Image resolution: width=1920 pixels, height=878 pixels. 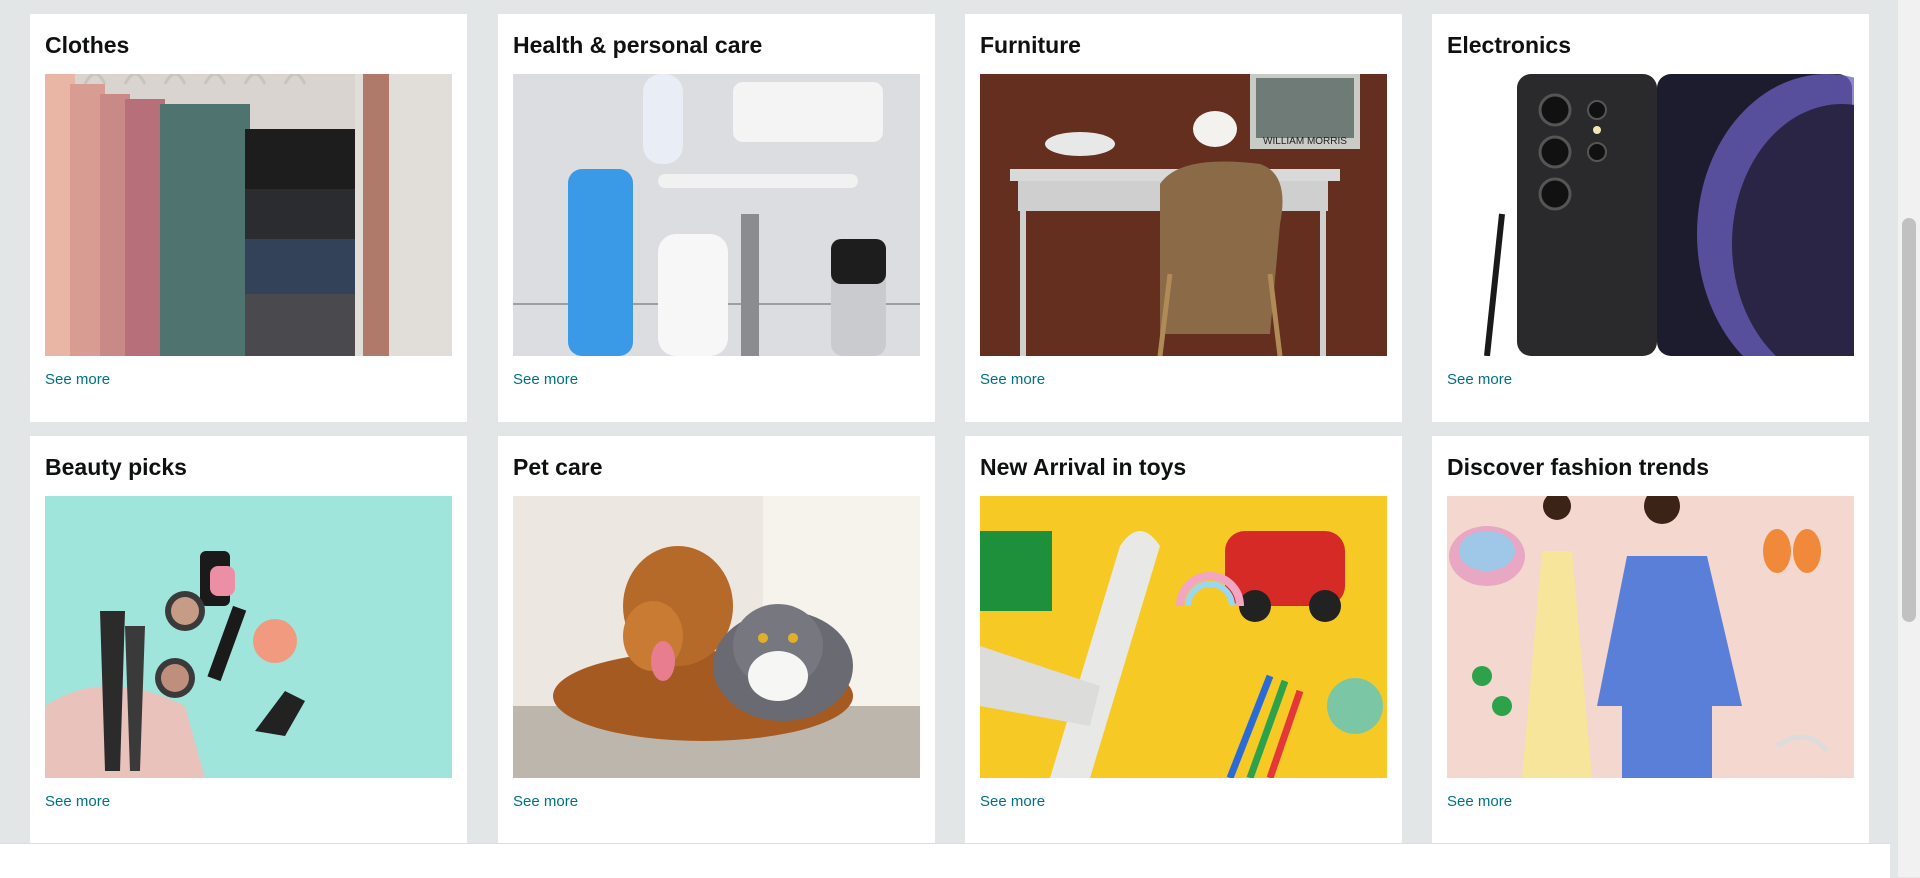 I want to click on dog-and-cat-image, so click(x=716, y=637).